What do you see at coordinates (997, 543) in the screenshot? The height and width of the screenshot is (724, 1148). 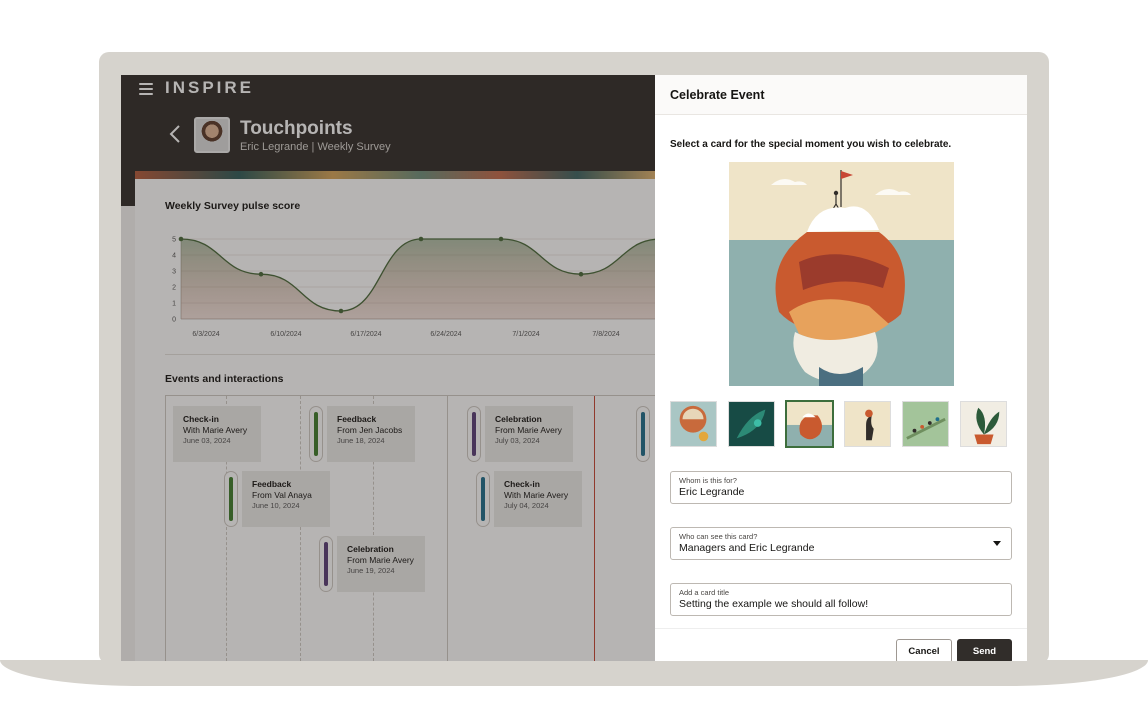 I see `dropdown-caret-icon` at bounding box center [997, 543].